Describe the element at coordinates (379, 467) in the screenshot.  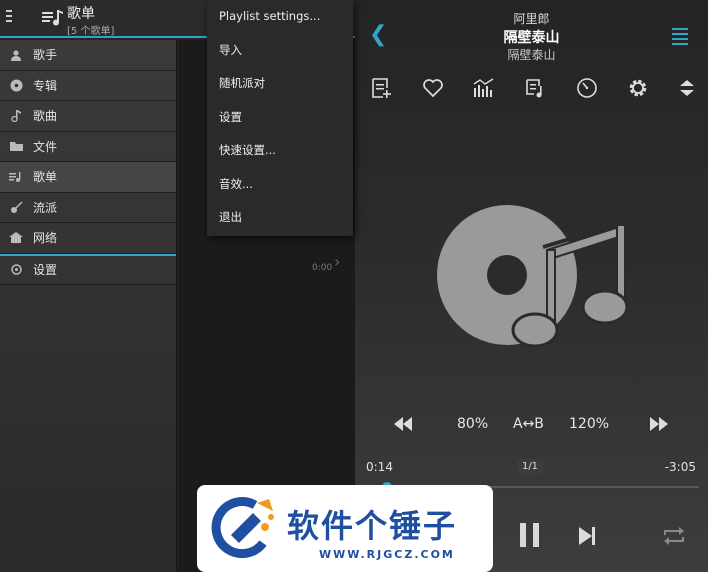
I see `elapsed-time: 0:14` at that location.